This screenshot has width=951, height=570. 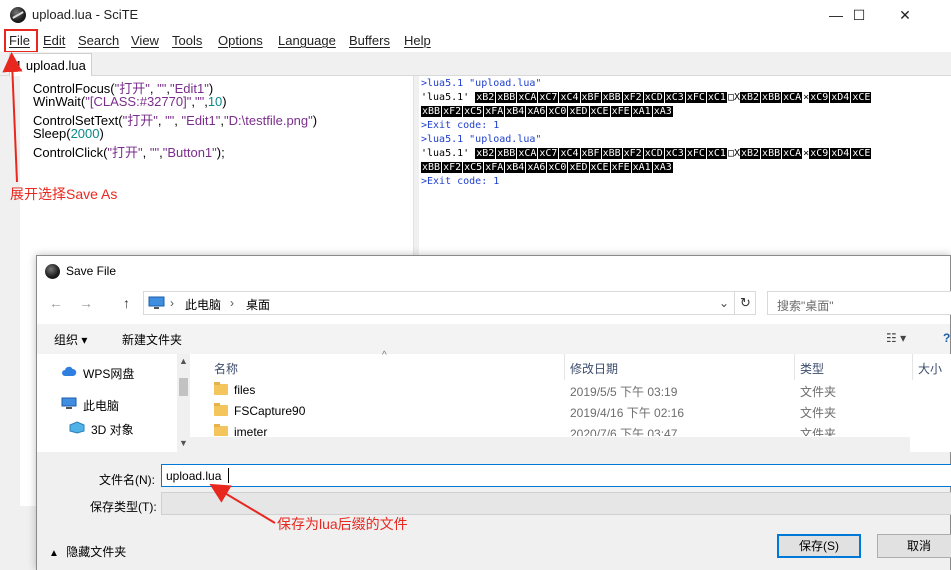 I want to click on garbled-byte: xFA, so click(x=494, y=167).